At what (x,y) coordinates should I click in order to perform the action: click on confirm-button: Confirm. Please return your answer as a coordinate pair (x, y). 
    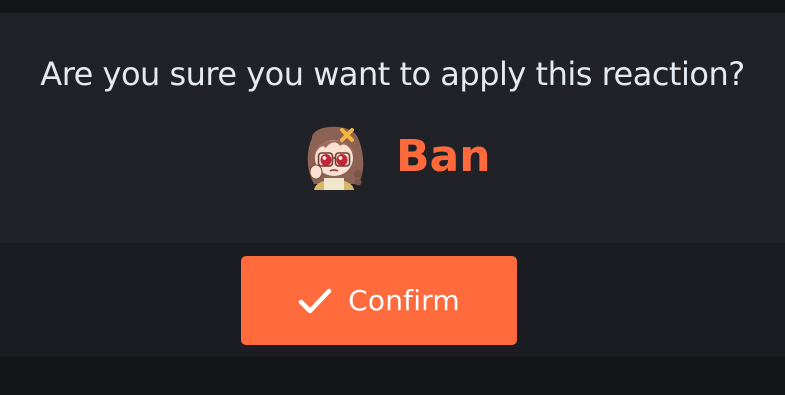
    Looking at the image, I should click on (379, 300).